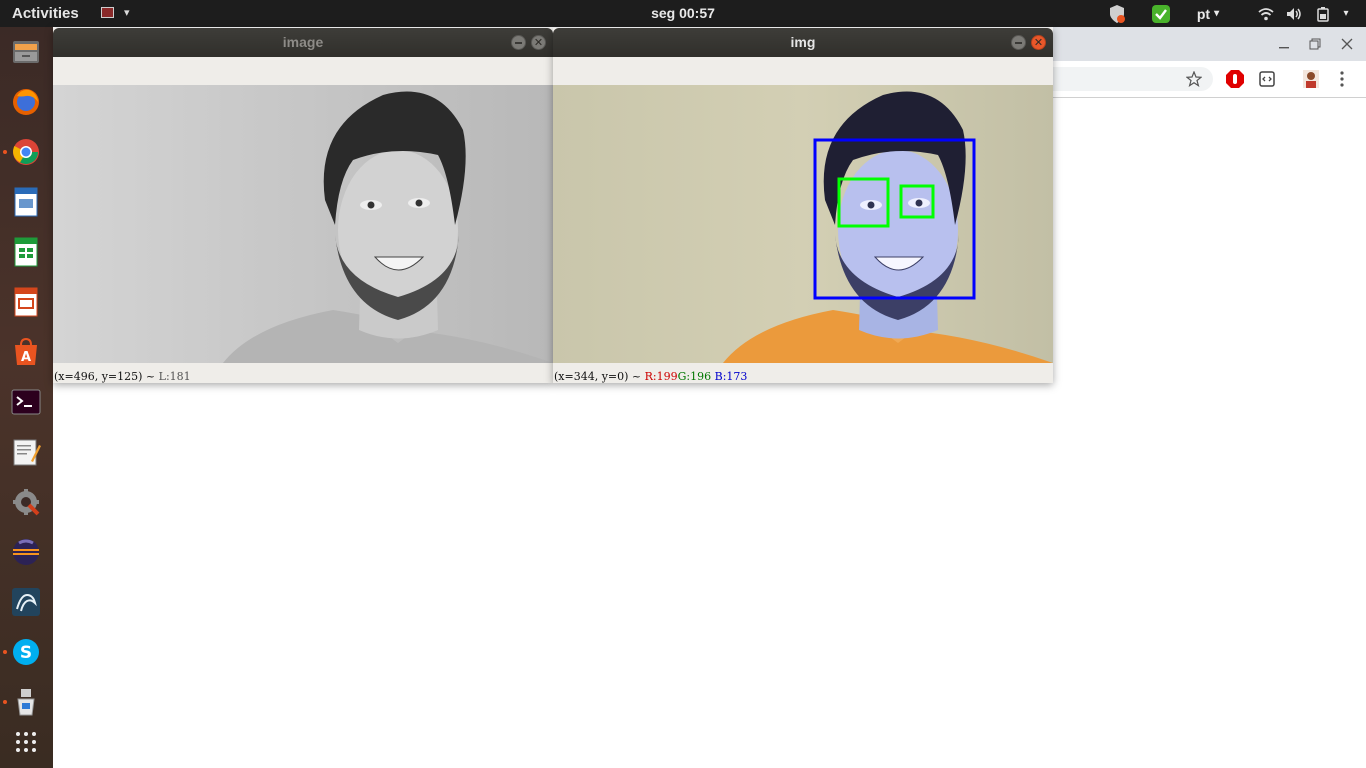 The height and width of the screenshot is (768, 1366). What do you see at coordinates (1117, 13) in the screenshot?
I see `shield-notification-icon` at bounding box center [1117, 13].